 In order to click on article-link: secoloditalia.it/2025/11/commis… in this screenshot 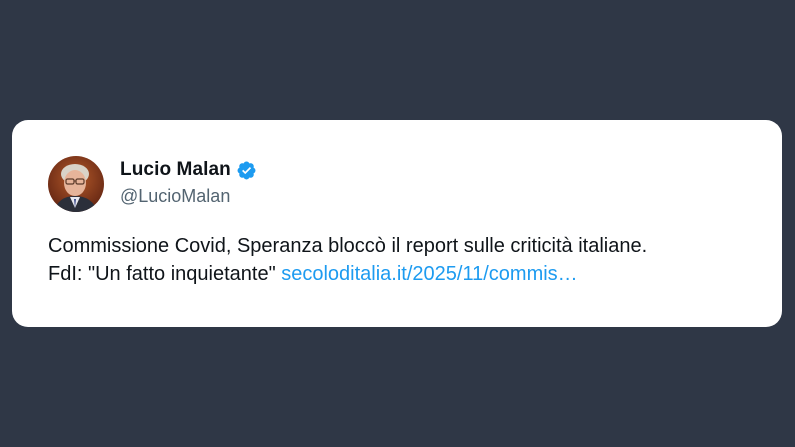, I will do `click(429, 274)`.